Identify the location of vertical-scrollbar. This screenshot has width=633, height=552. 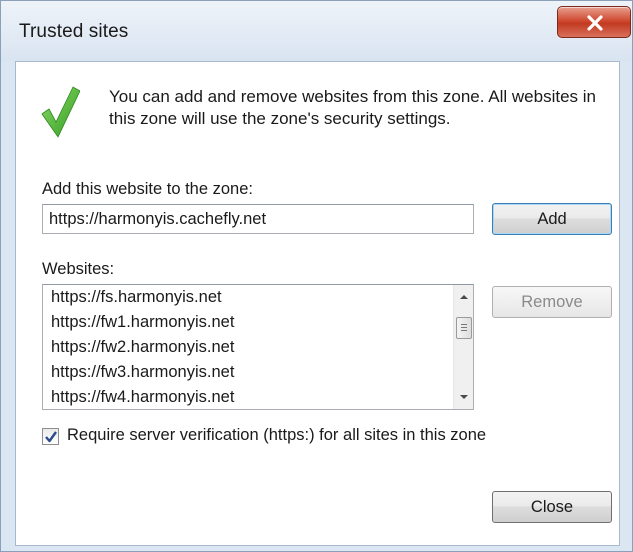
(463, 347).